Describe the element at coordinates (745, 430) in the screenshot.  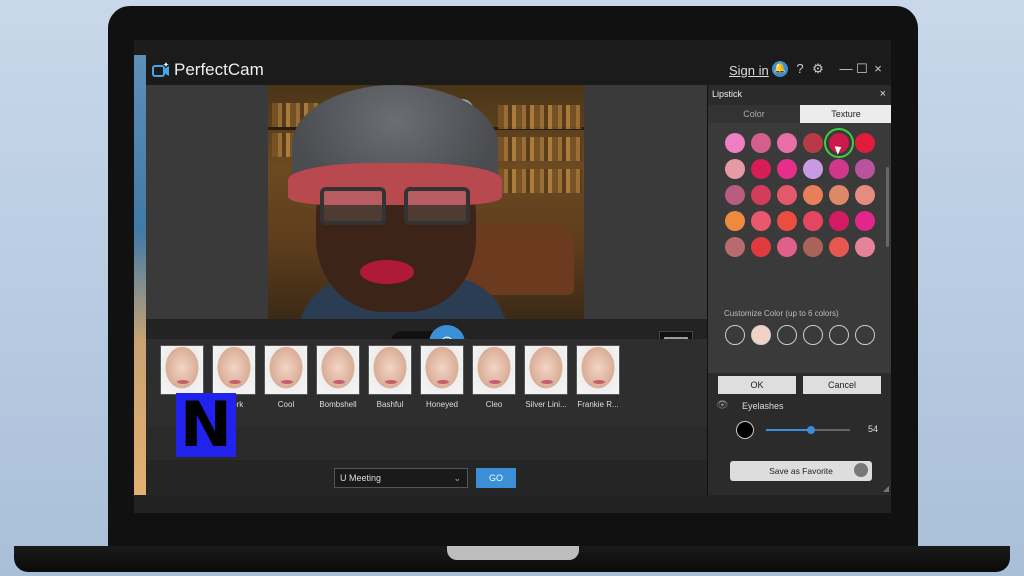
I see `eyelash-color-swatch` at that location.